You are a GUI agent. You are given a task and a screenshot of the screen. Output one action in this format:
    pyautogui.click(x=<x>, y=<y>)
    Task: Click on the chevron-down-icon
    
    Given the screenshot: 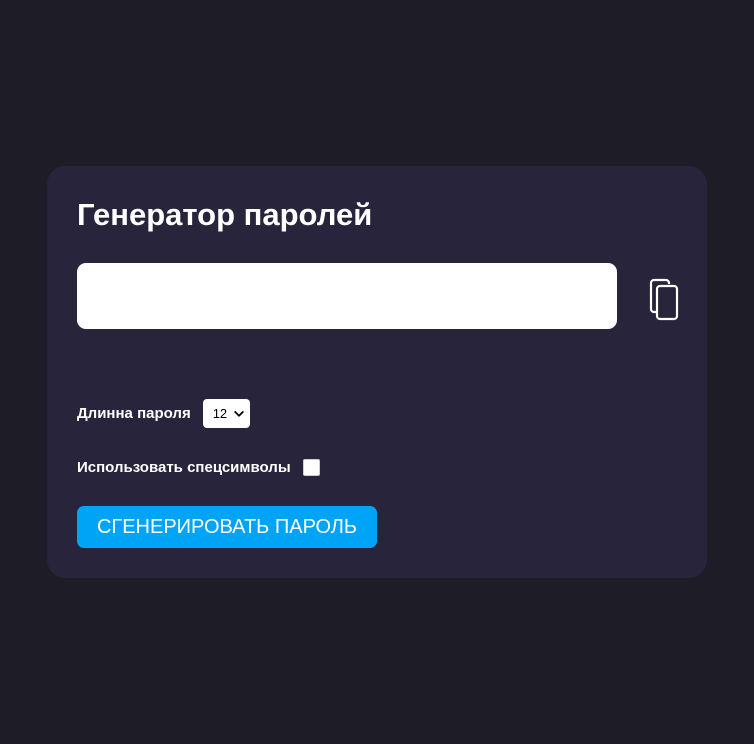 What is the action you would take?
    pyautogui.click(x=239, y=414)
    